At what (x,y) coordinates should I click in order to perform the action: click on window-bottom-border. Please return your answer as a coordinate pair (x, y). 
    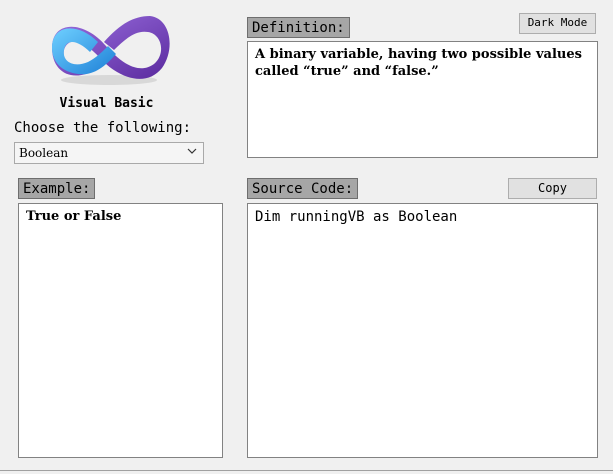
    Looking at the image, I should click on (306, 470).